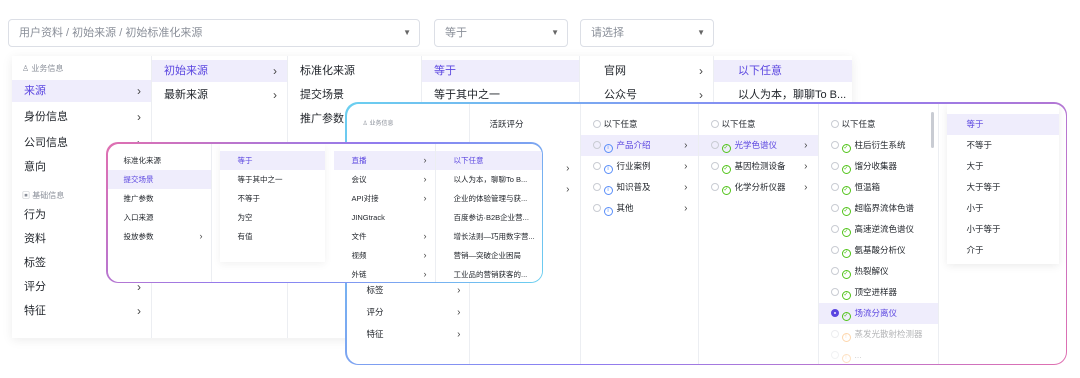  I want to click on operator-column: 等于 不等于 大于 大于等于 小于 小于等于 介于, so click(1002, 183).